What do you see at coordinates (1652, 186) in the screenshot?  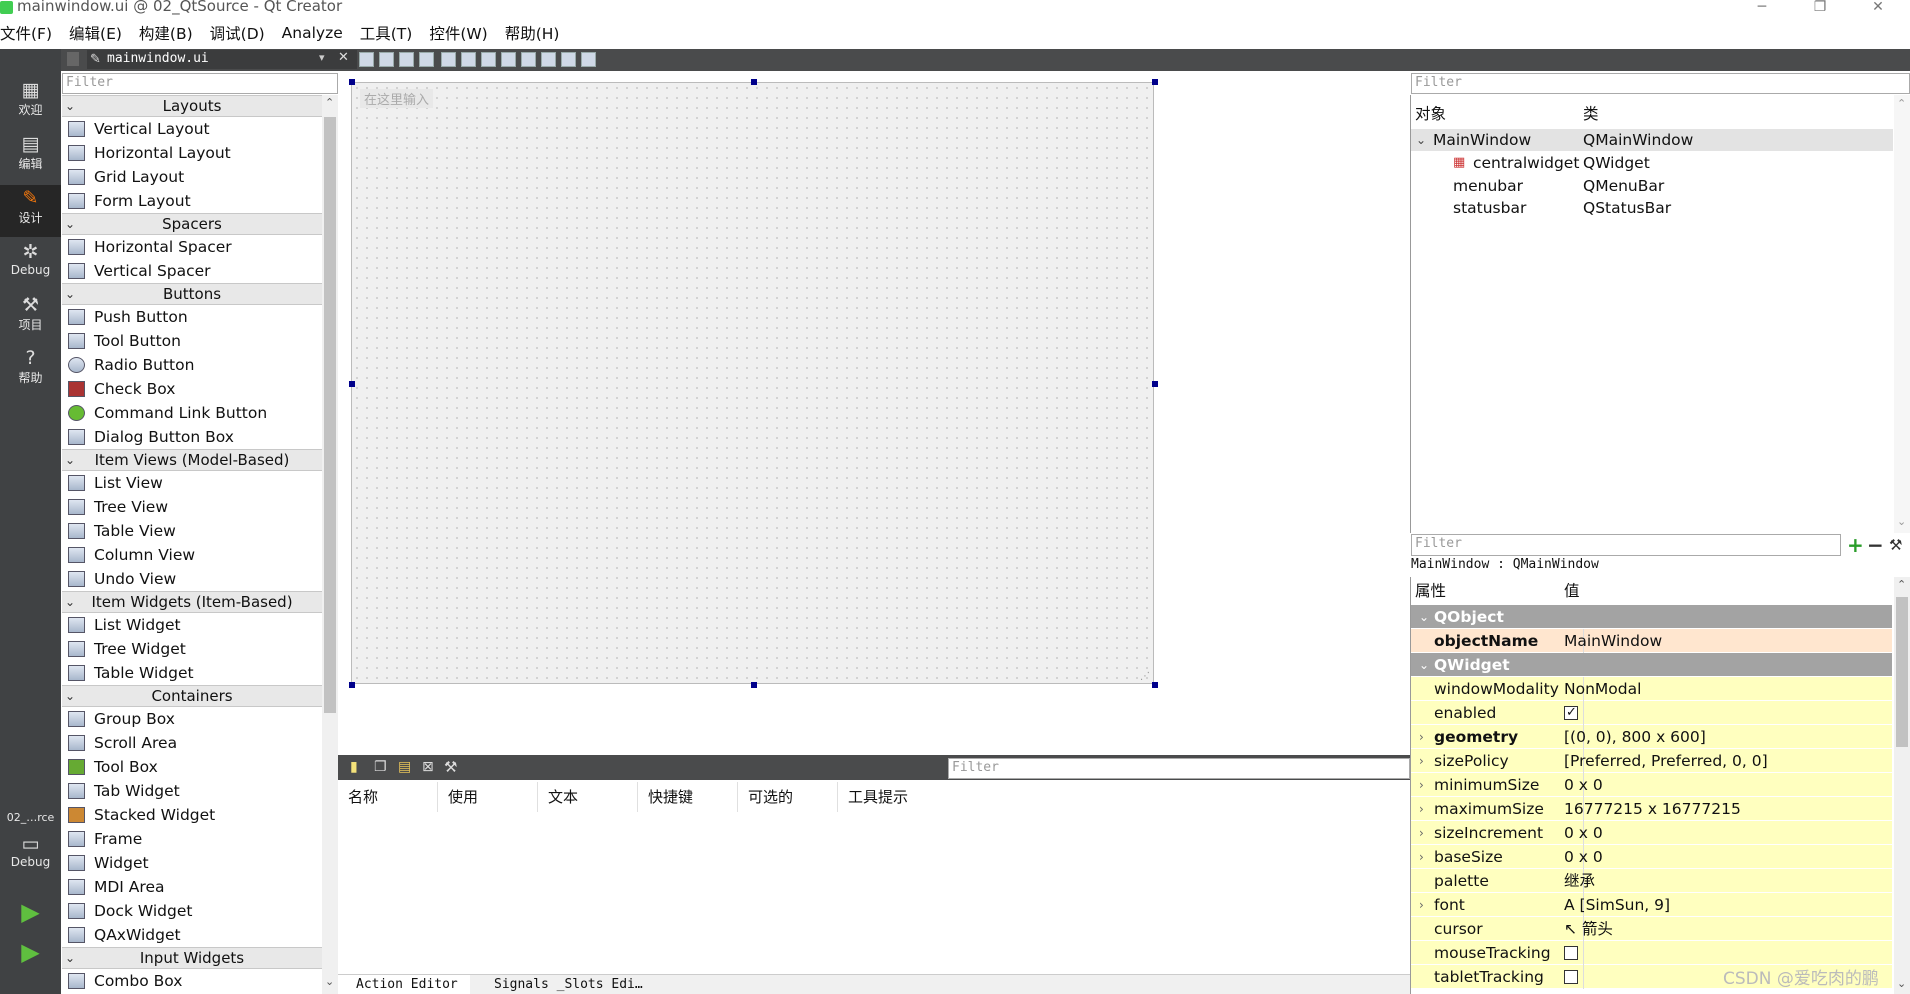 I see `object-row-menubar: menubar QMenuBar` at bounding box center [1652, 186].